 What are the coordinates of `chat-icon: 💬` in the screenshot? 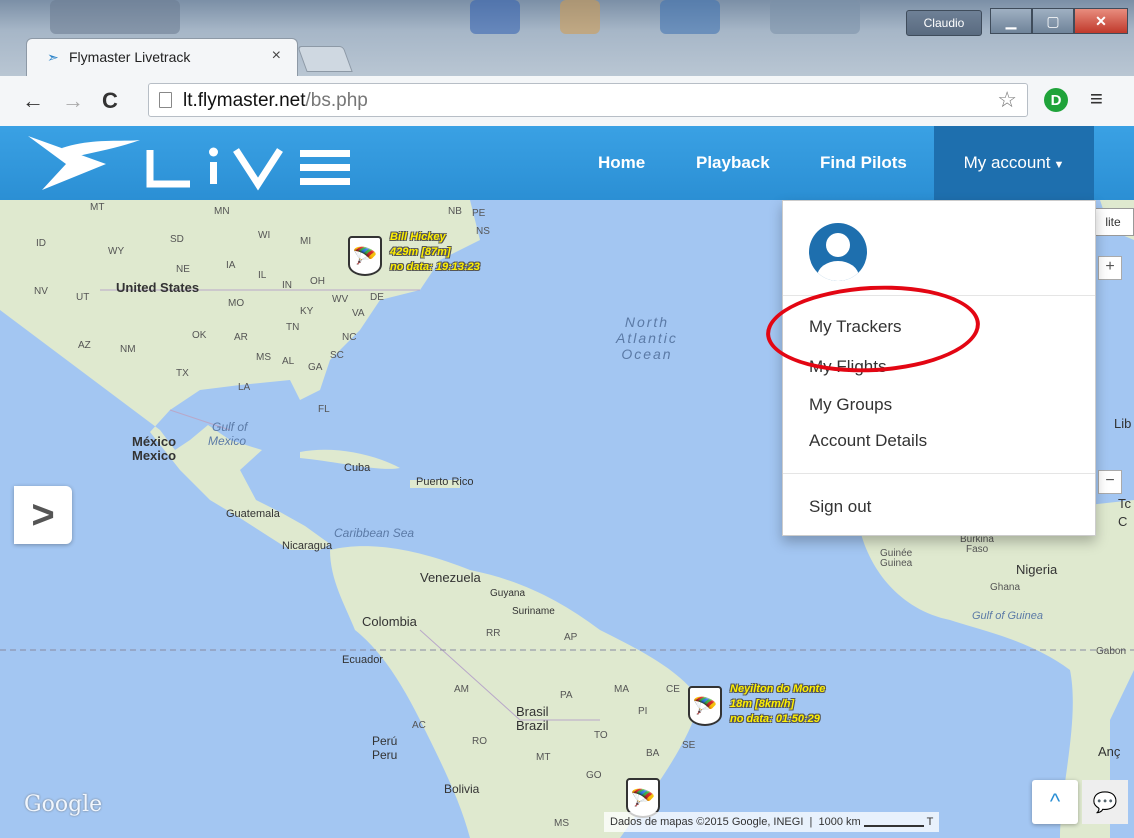 It's located at (1105, 802).